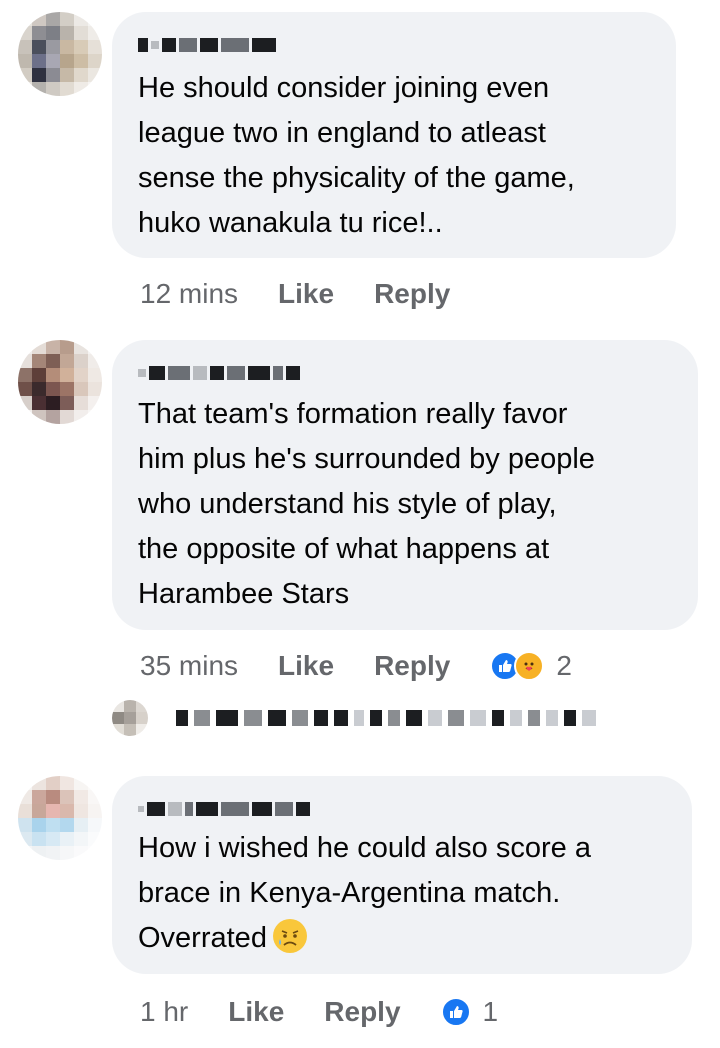 The height and width of the screenshot is (1048, 720). What do you see at coordinates (319, 1012) in the screenshot?
I see `comment-actions: 1 hr Like Reply 1` at bounding box center [319, 1012].